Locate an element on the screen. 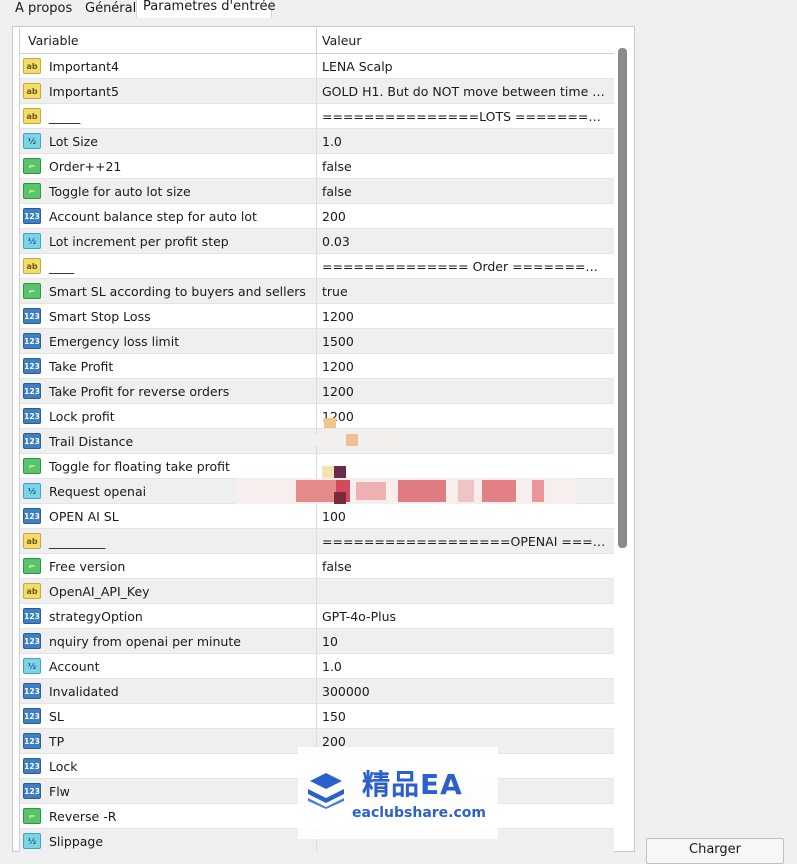 The height and width of the screenshot is (864, 797). parameter-row: 123 Smart Stop Loss 1200 is located at coordinates (317, 316).